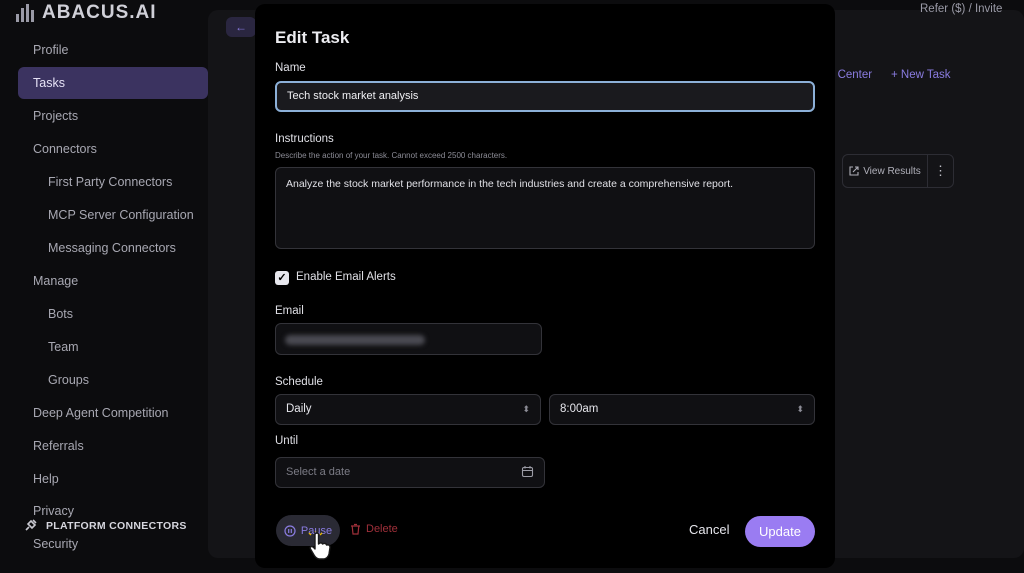 The image size is (1024, 573). I want to click on sidebar-item-messaging-connectors: Messaging Connectors, so click(113, 248).